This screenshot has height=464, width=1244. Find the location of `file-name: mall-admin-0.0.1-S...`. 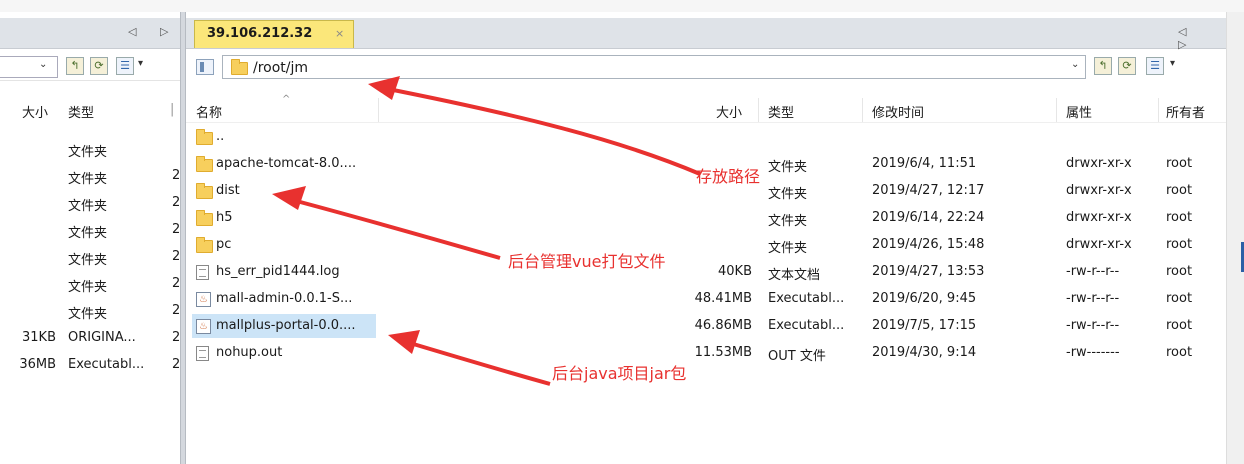

file-name: mall-admin-0.0.1-S... is located at coordinates (284, 298).